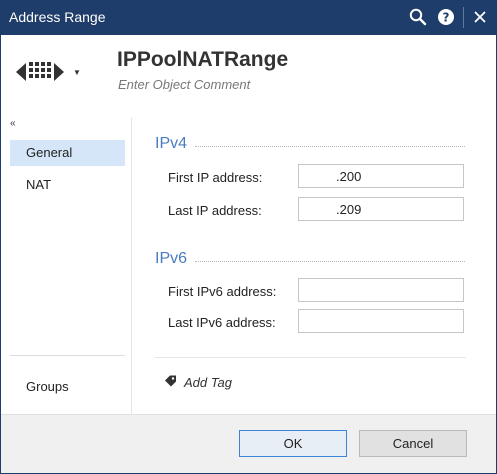 The width and height of the screenshot is (497, 474). What do you see at coordinates (208, 382) in the screenshot?
I see `add-tag-label: Add Tag` at bounding box center [208, 382].